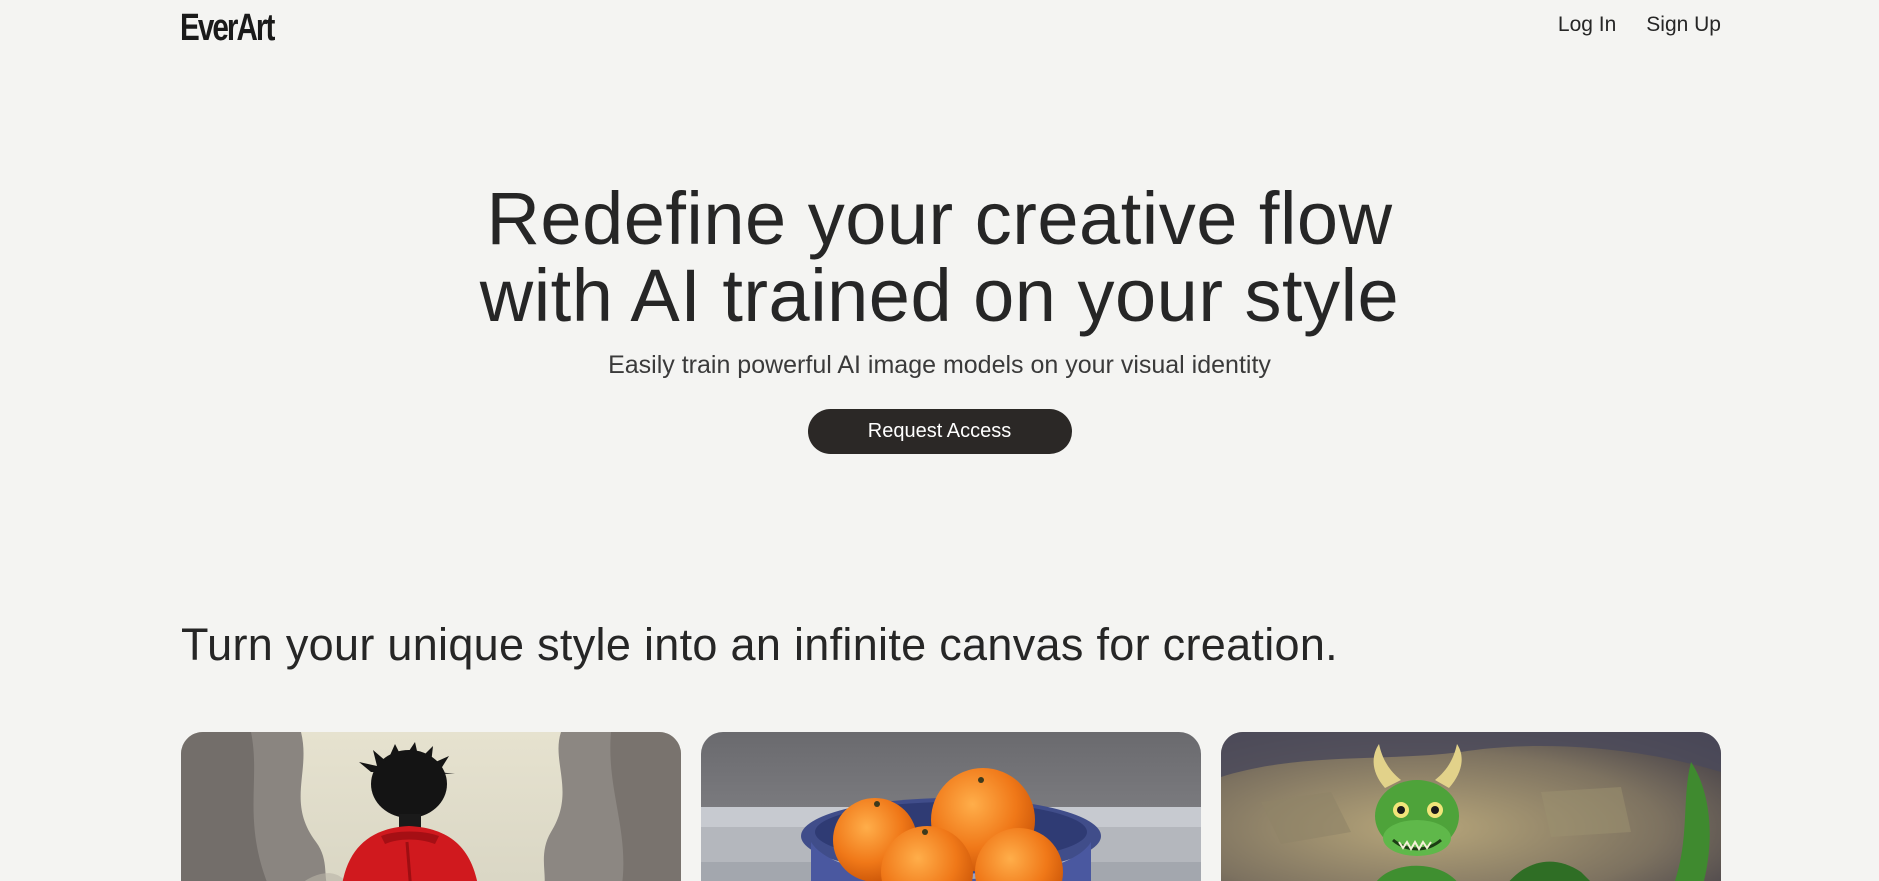  What do you see at coordinates (1587, 25) in the screenshot?
I see `login-link: Log In` at bounding box center [1587, 25].